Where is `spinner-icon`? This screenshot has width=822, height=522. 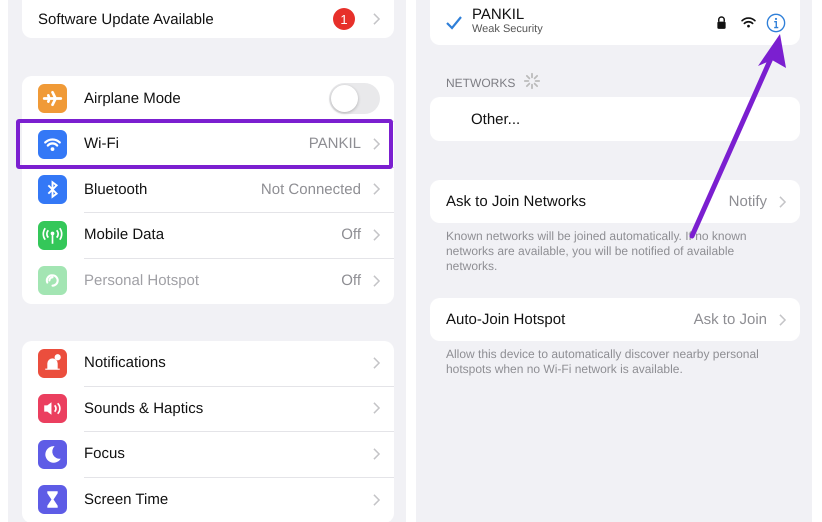
spinner-icon is located at coordinates (532, 81).